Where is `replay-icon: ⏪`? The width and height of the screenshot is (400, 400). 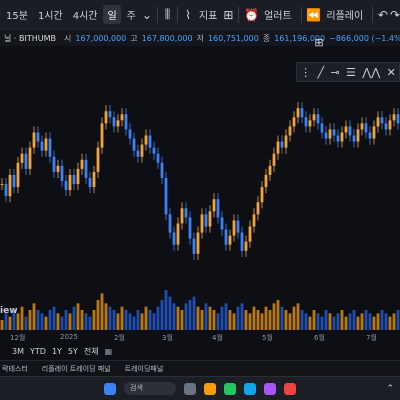
replay-icon: ⏪ is located at coordinates (313, 15).